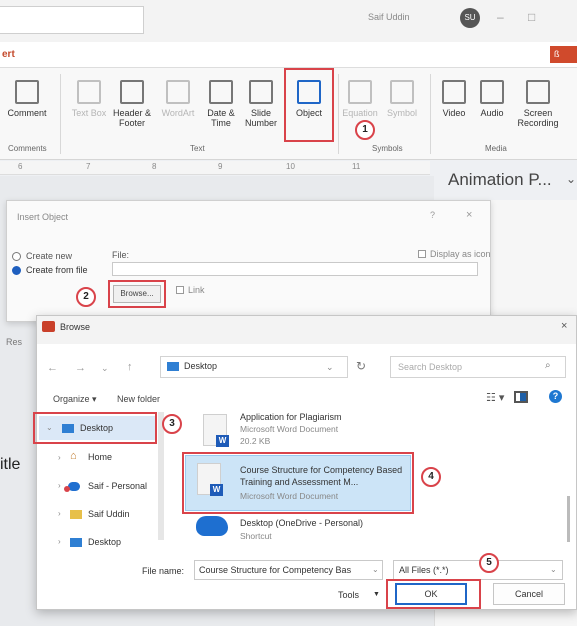 This screenshot has height=626, width=577. What do you see at coordinates (288, 55) in the screenshot?
I see `ribbon-tab-row` at bounding box center [288, 55].